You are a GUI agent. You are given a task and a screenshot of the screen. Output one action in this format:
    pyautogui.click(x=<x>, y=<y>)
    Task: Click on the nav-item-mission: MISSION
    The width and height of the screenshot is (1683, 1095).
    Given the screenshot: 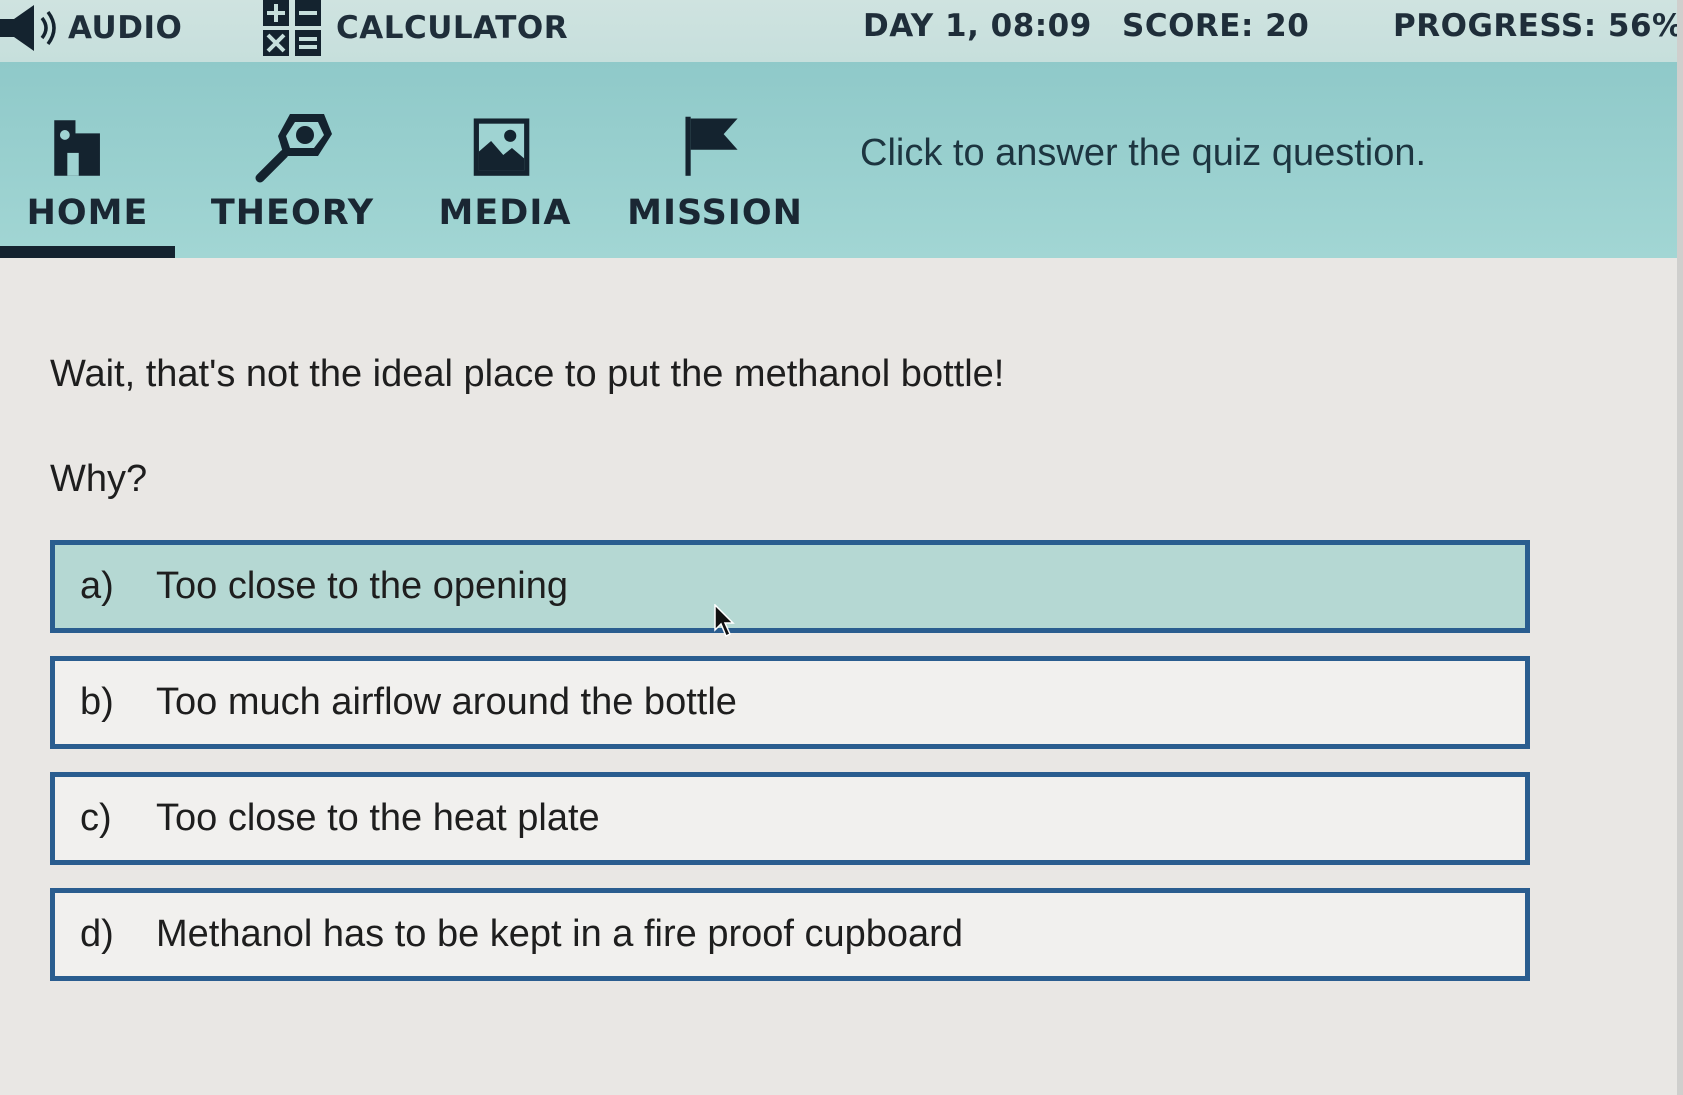 What is the action you would take?
    pyautogui.click(x=715, y=160)
    